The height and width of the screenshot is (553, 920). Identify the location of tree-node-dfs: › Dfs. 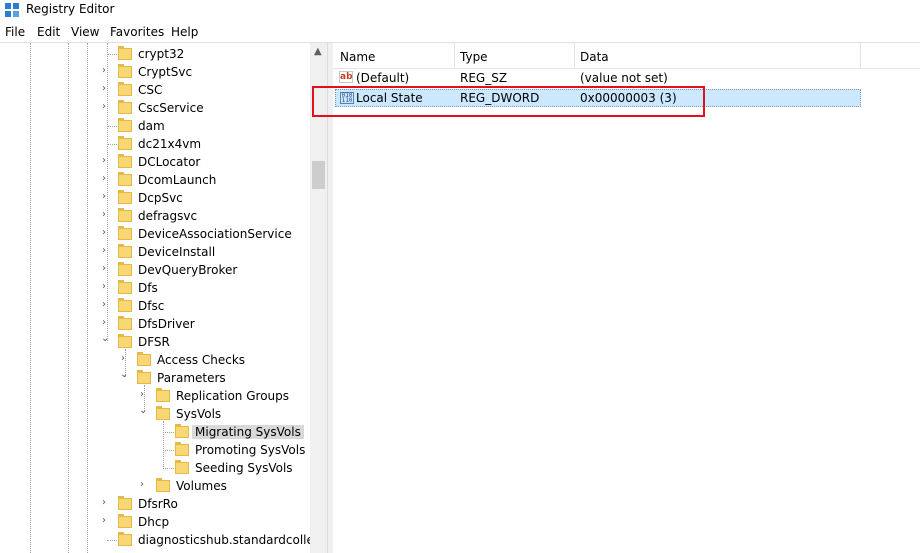
(155, 288).